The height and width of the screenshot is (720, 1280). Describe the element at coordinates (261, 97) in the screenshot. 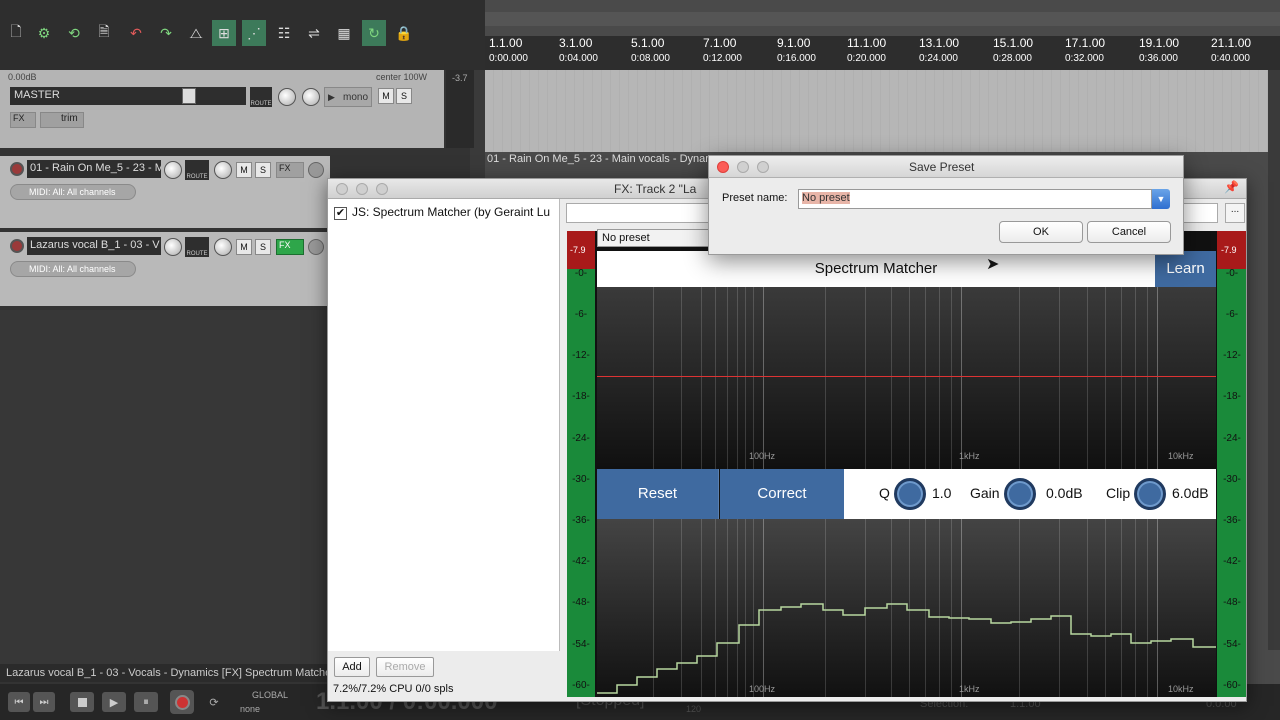

I see `master-route-button: ROUTE` at that location.